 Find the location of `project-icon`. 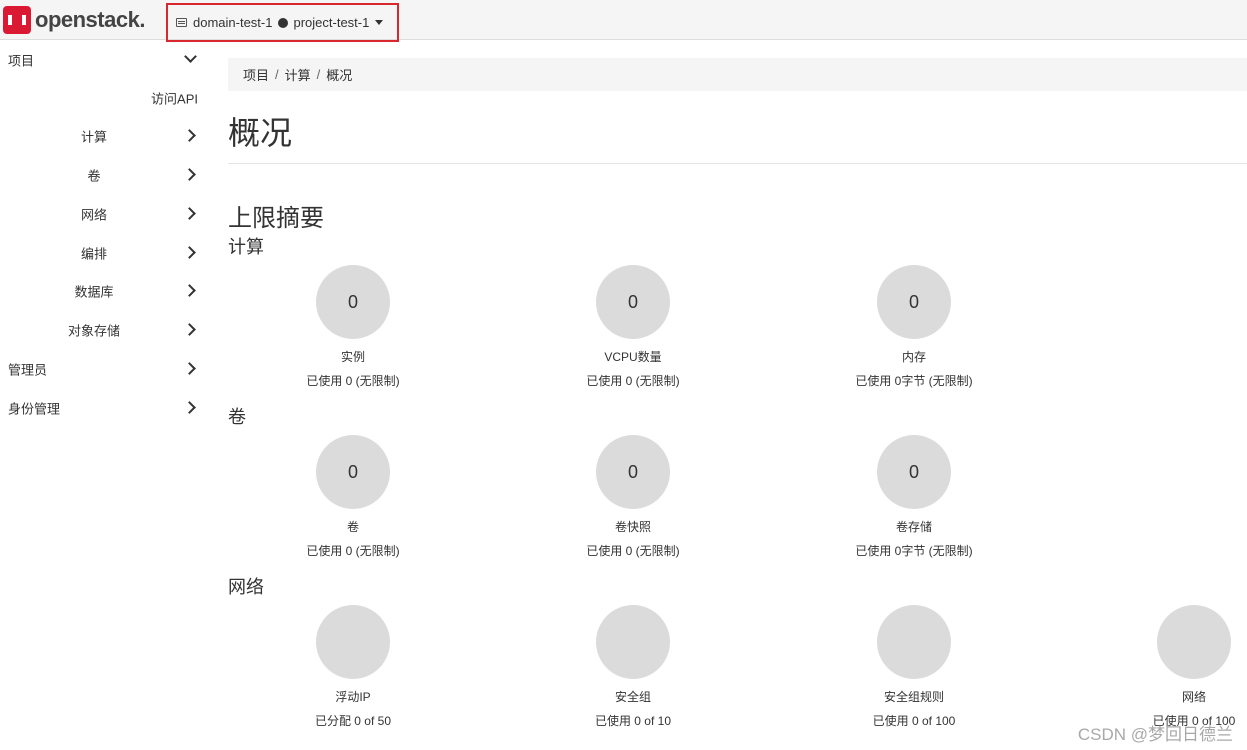

project-icon is located at coordinates (283, 22).